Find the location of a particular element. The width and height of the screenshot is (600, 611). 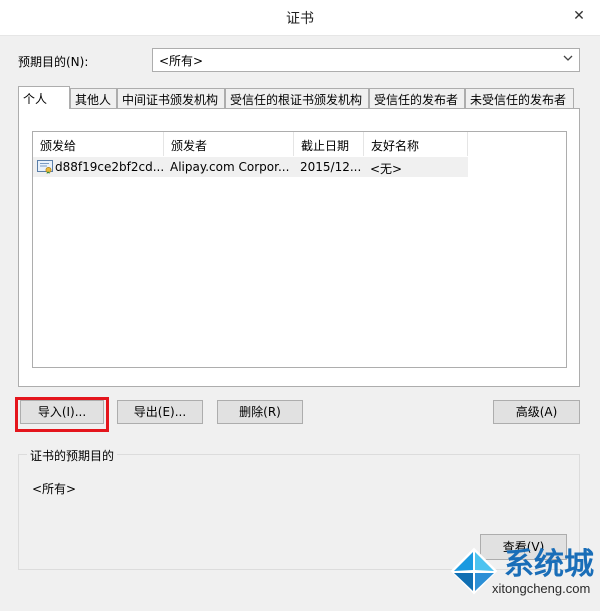

advanced-button: 高级(A) is located at coordinates (536, 412).